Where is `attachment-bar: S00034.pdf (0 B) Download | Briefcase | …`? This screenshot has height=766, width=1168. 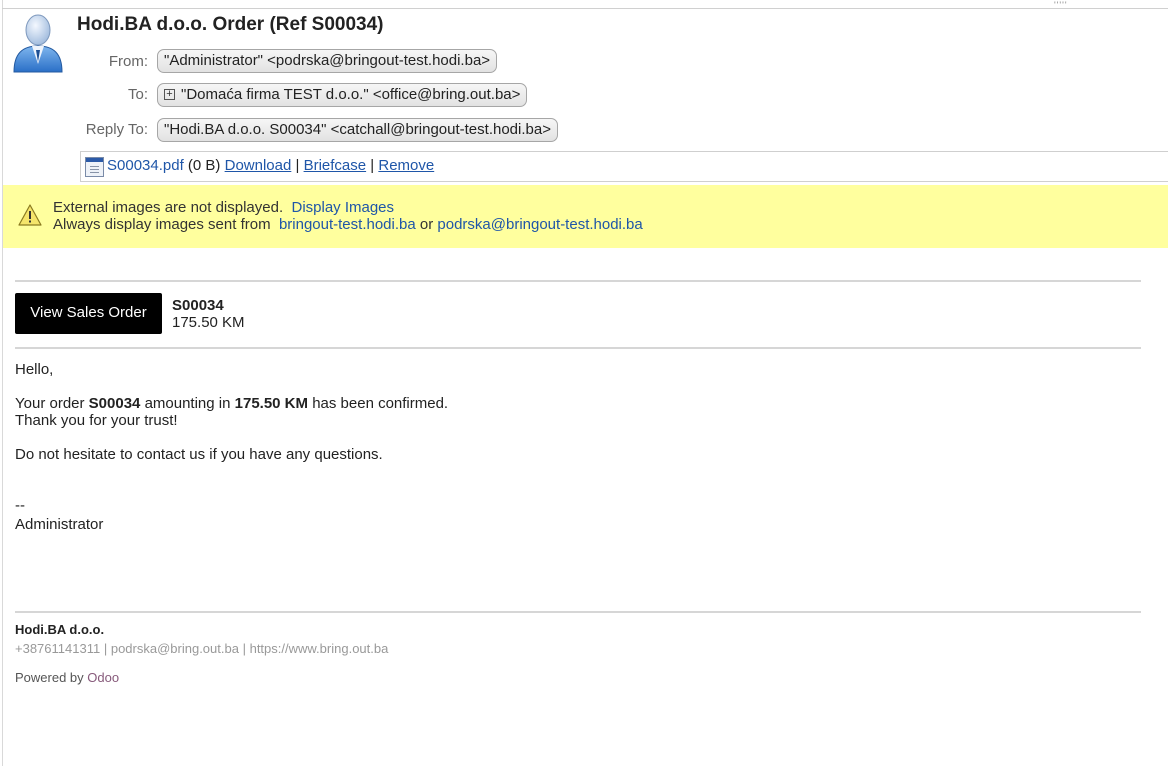 attachment-bar: S00034.pdf (0 B) Download | Briefcase | … is located at coordinates (624, 166).